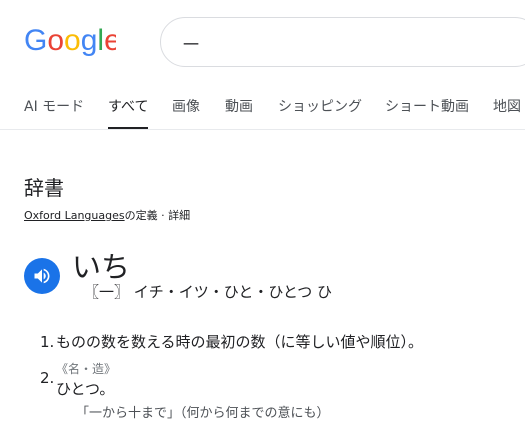 This screenshot has width=525, height=430. I want to click on tab-short-videos: ショート動画, so click(427, 113).